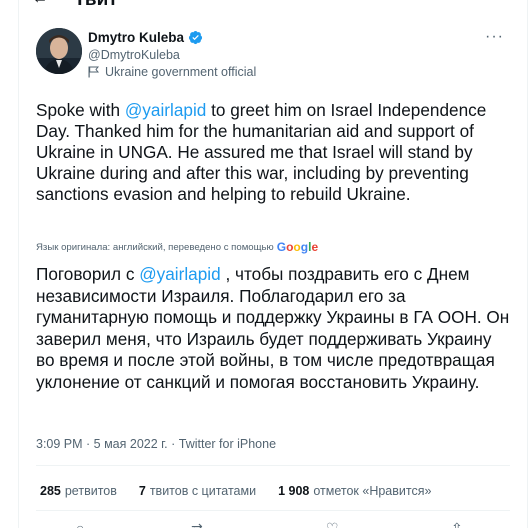 This screenshot has height=528, width=528. I want to click on google-logo: Google, so click(297, 247).